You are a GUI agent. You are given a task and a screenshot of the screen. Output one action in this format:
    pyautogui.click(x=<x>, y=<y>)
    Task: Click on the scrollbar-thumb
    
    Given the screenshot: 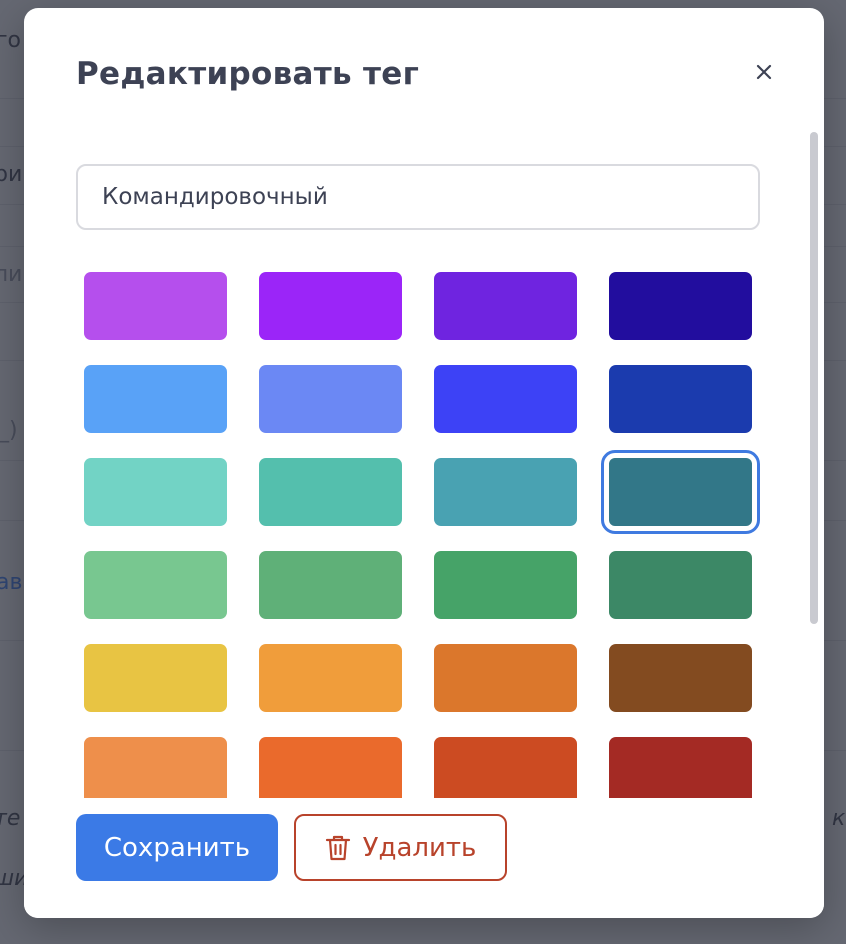 What is the action you would take?
    pyautogui.click(x=814, y=378)
    